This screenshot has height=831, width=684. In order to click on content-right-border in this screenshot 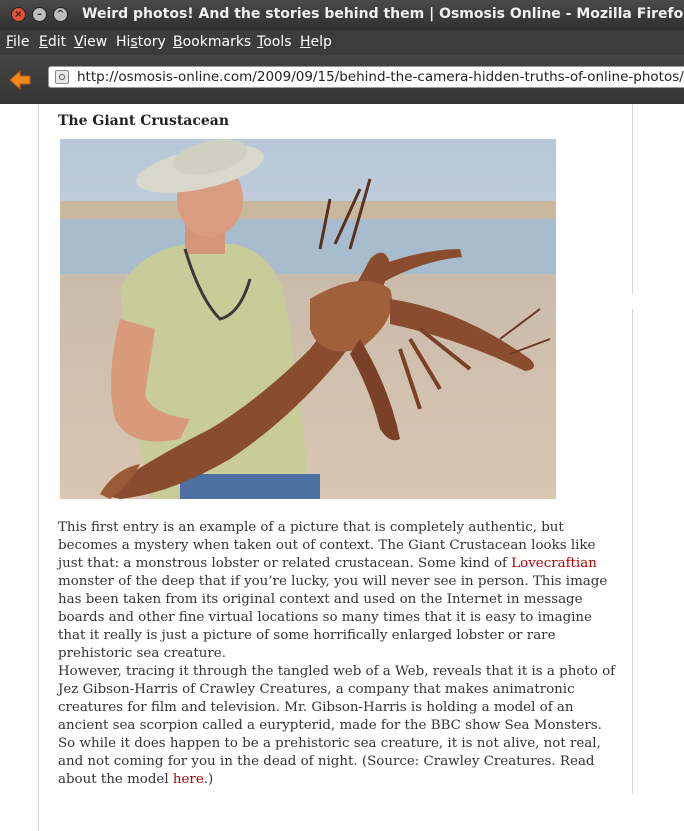, I will do `click(632, 199)`.